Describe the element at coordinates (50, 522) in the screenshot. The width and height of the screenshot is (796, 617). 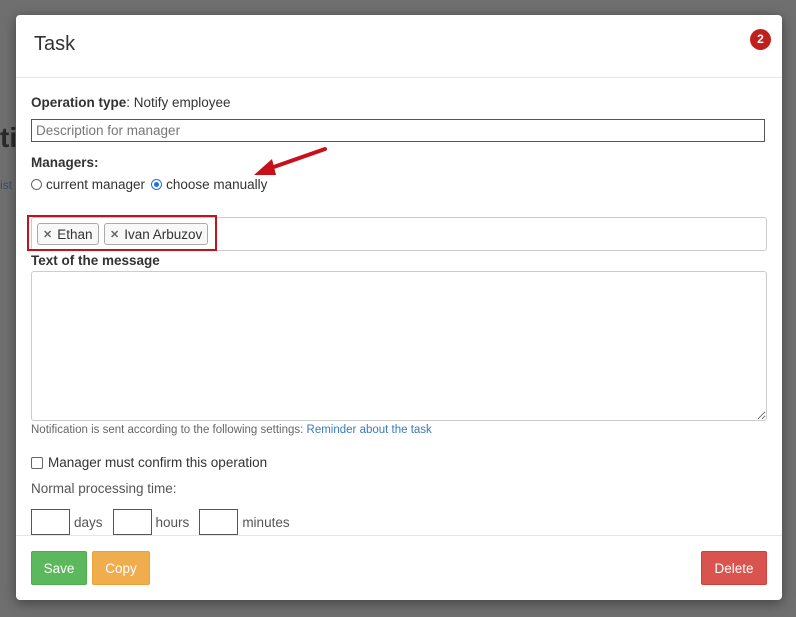
I see `days-input` at that location.